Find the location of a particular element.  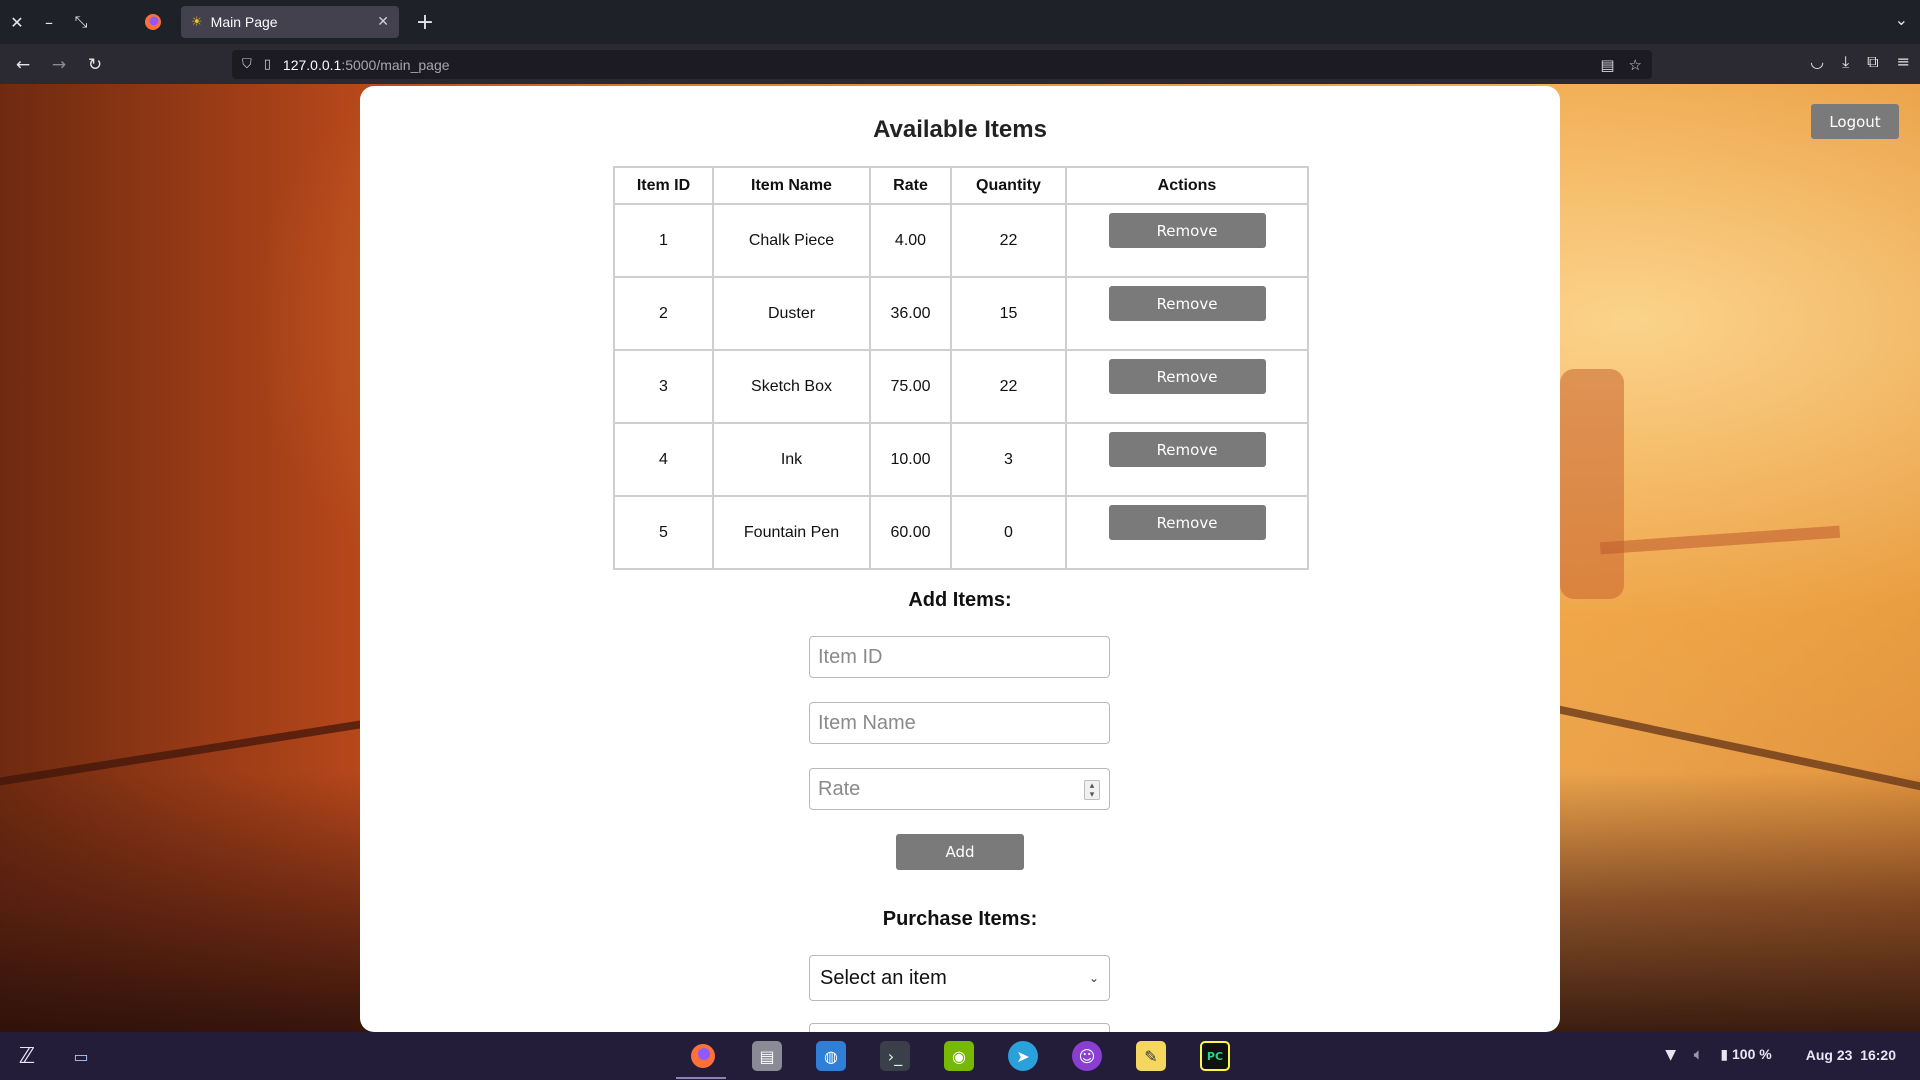

reload-icon: ↻ is located at coordinates (95, 65).